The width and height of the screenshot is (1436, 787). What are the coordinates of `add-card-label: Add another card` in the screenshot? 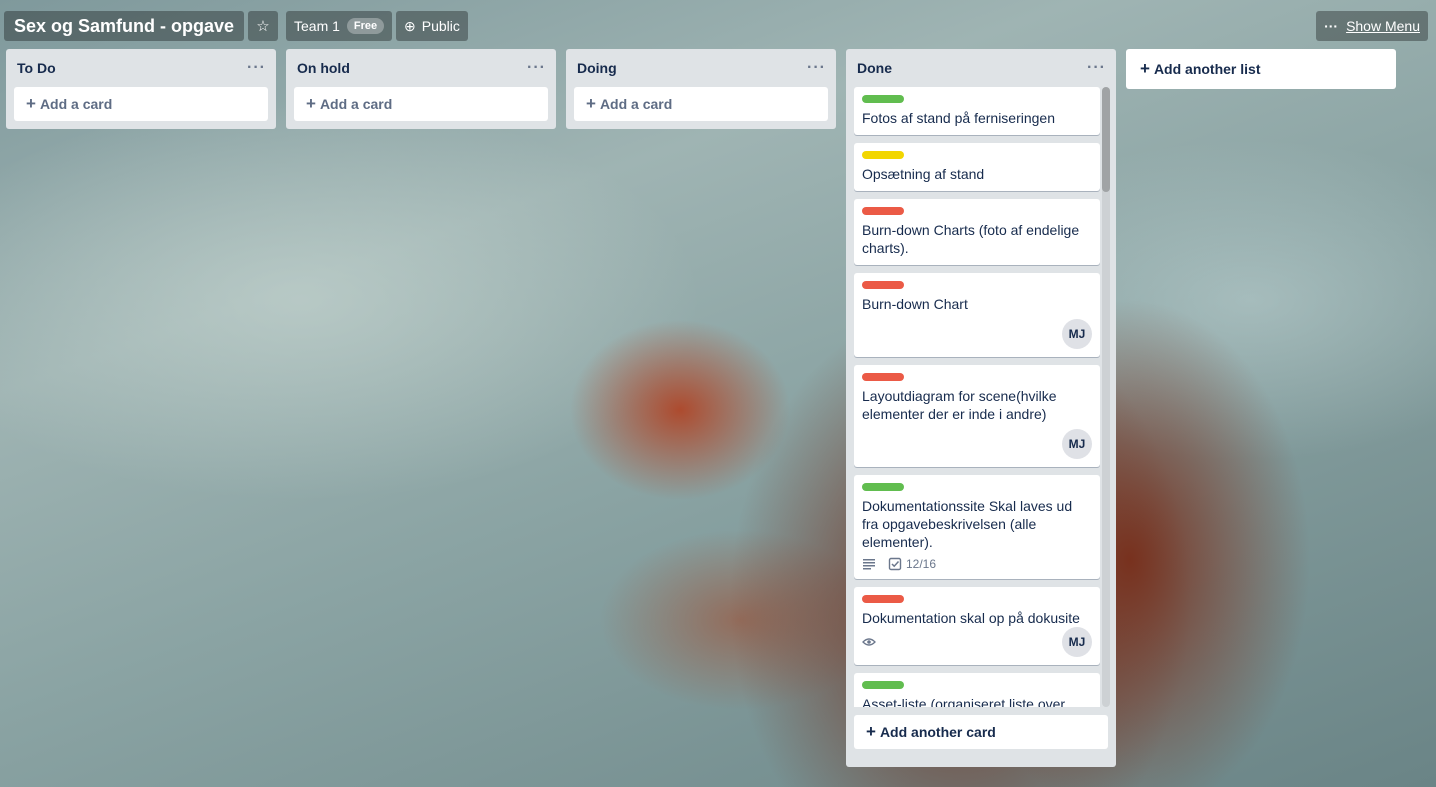 It's located at (937, 732).